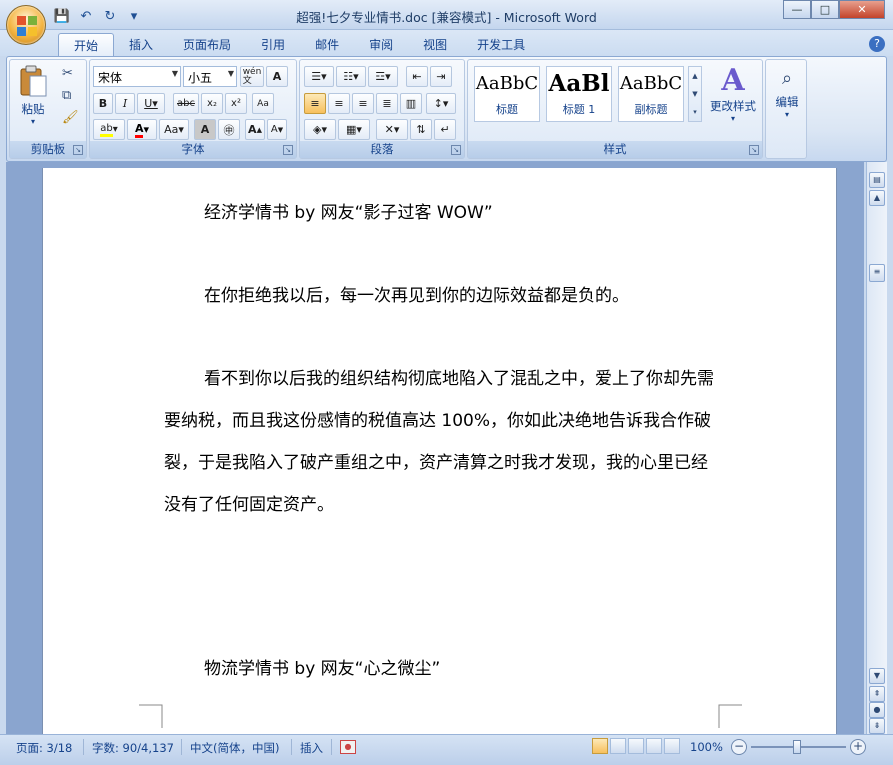 The image size is (893, 765). Describe the element at coordinates (311, 748) in the screenshot. I see `insert-mode-indicator: 插入` at that location.